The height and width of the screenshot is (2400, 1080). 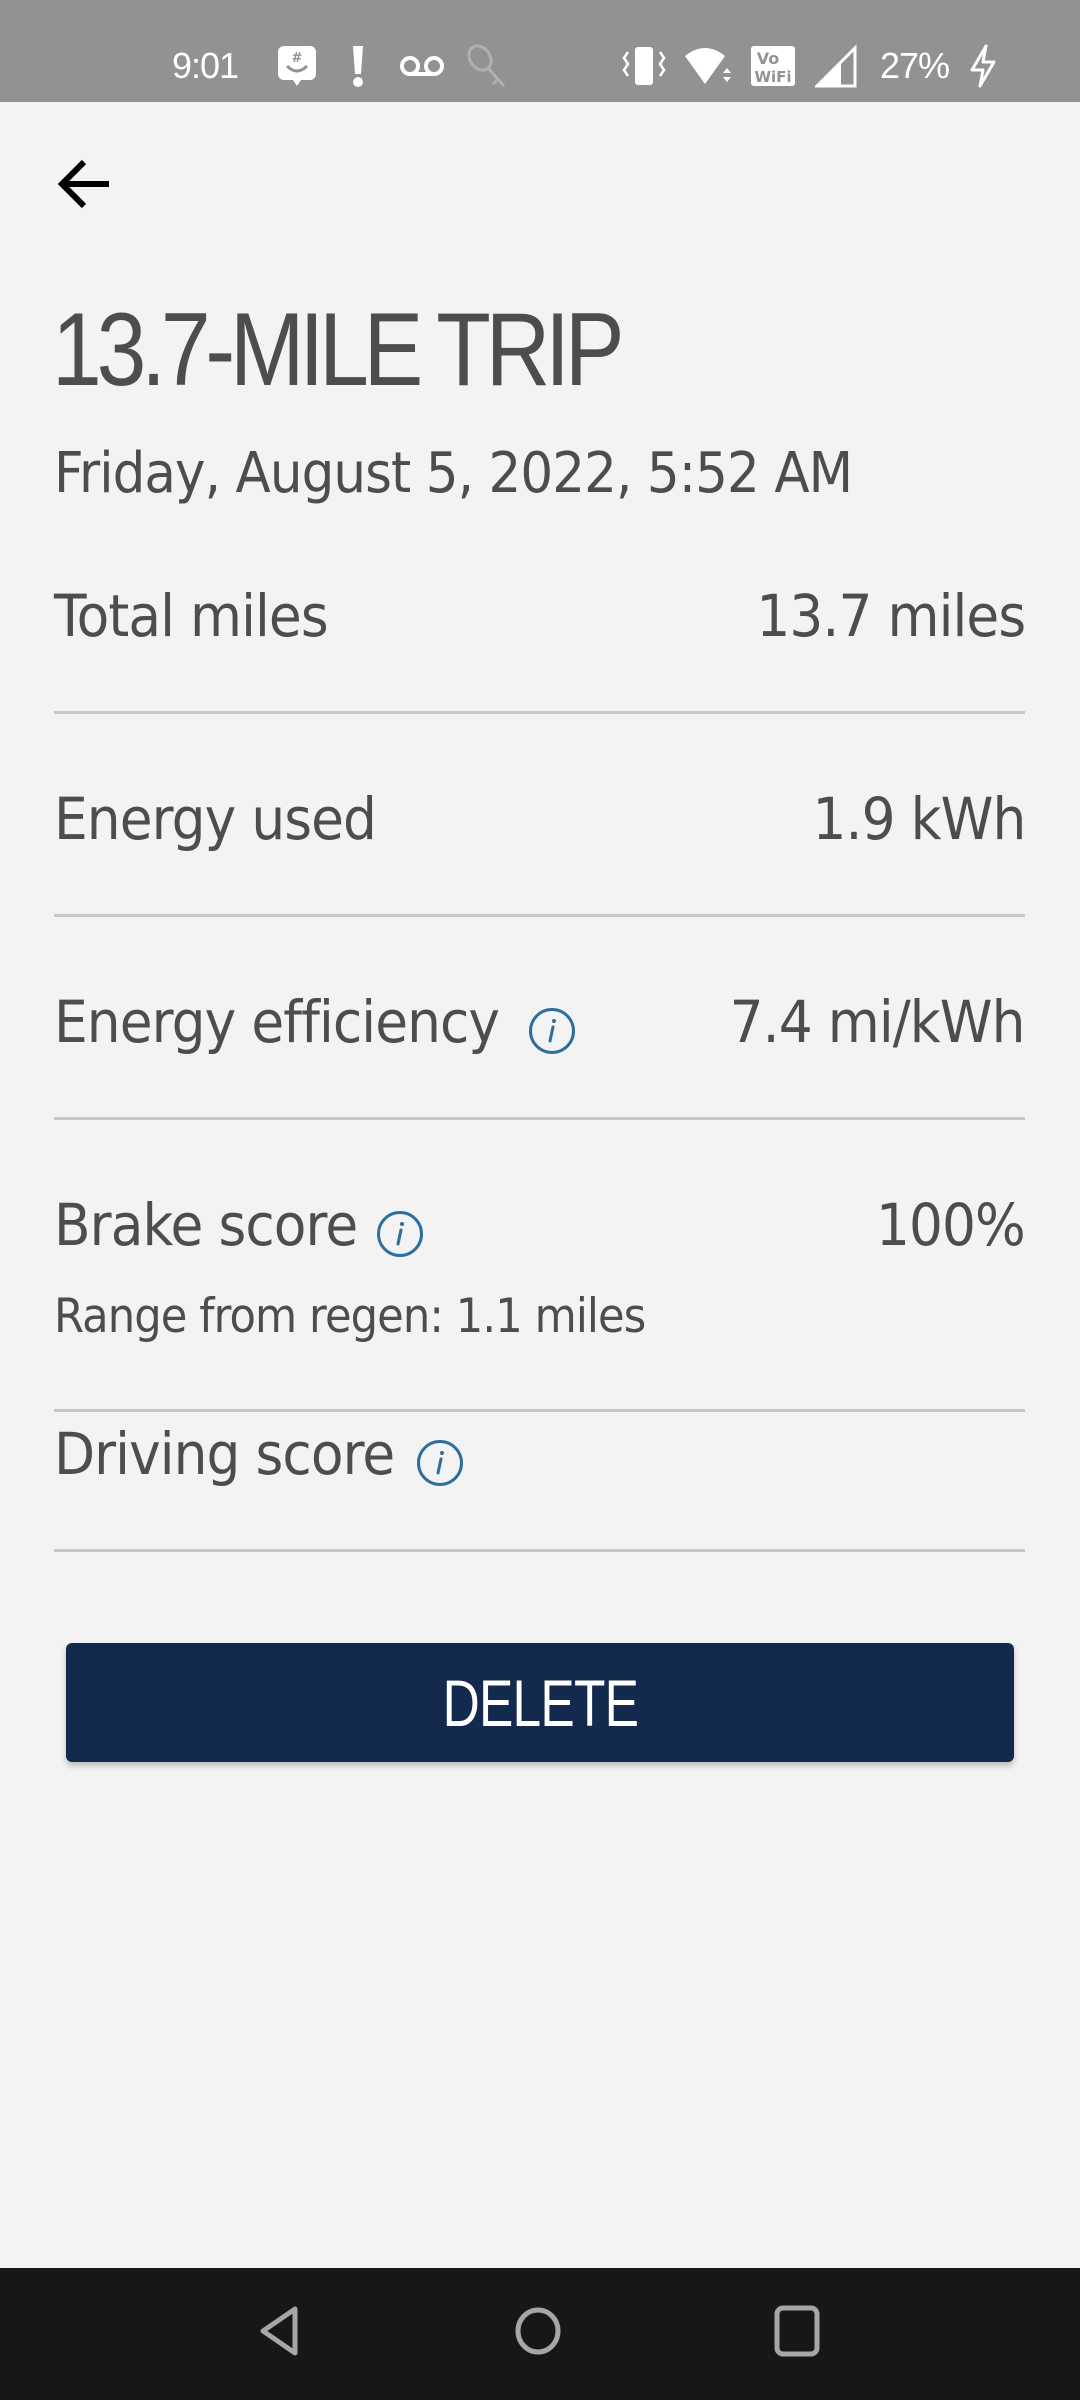 What do you see at coordinates (358, 66) in the screenshot?
I see `alert-icon` at bounding box center [358, 66].